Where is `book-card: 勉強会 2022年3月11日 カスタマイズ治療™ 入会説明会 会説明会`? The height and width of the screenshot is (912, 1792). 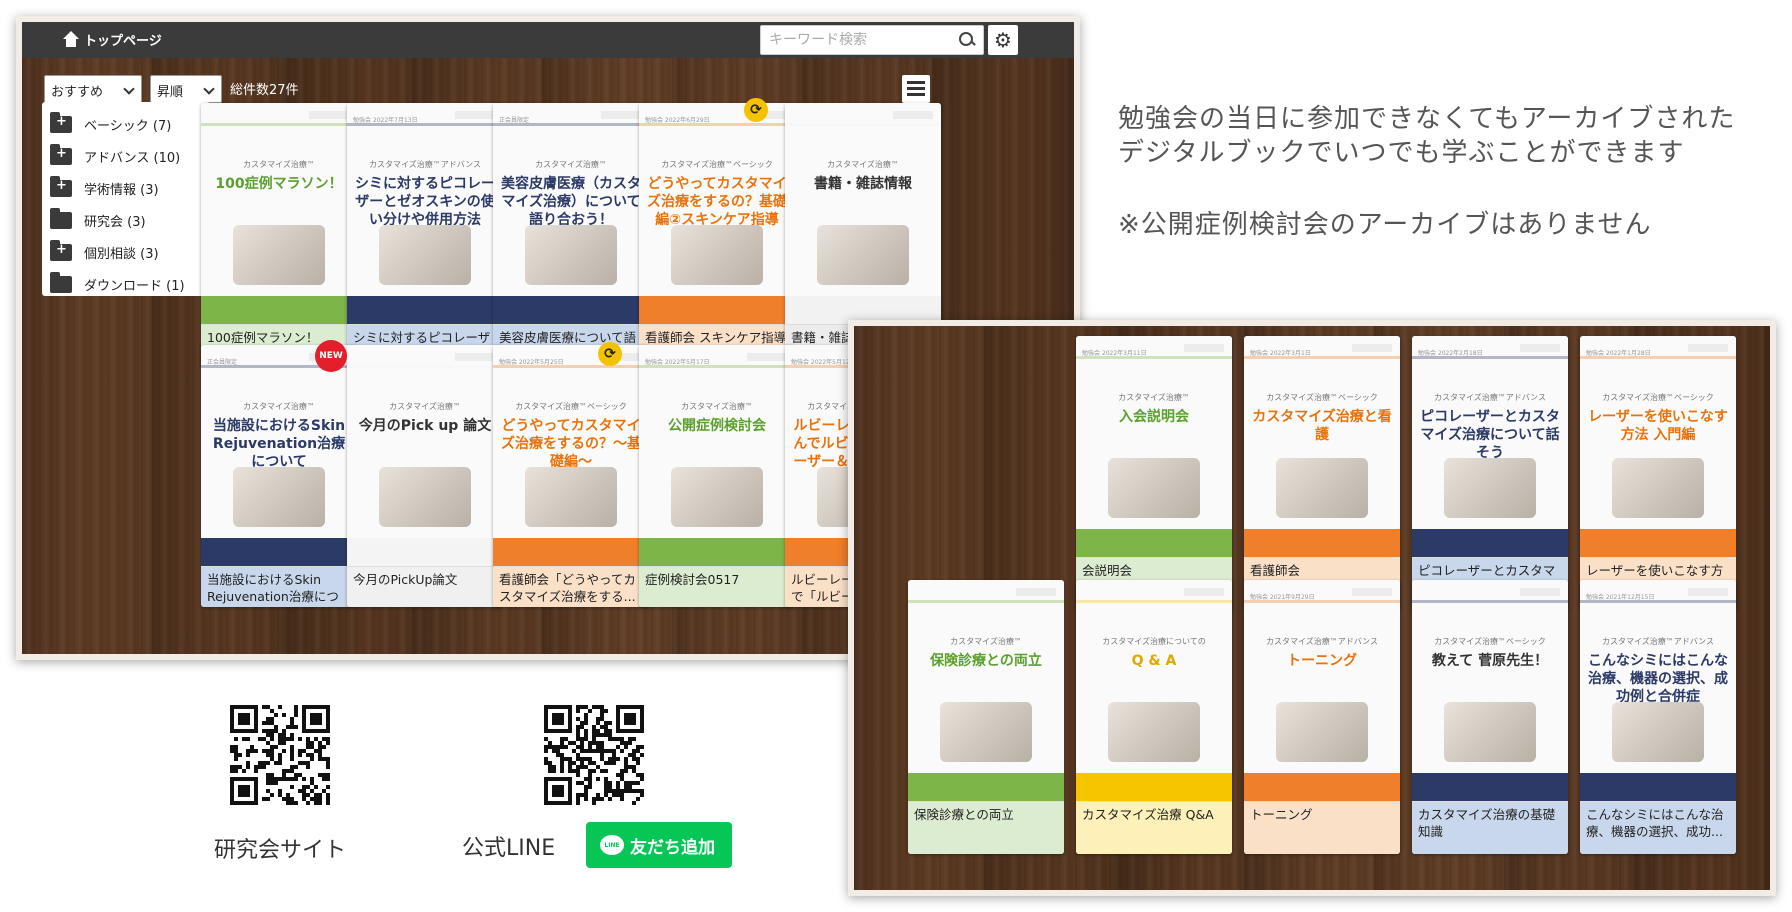
book-card: 勉強会 2022年3月11日 カスタマイズ治療™ 入会説明会 会説明会 is located at coordinates (1154, 473).